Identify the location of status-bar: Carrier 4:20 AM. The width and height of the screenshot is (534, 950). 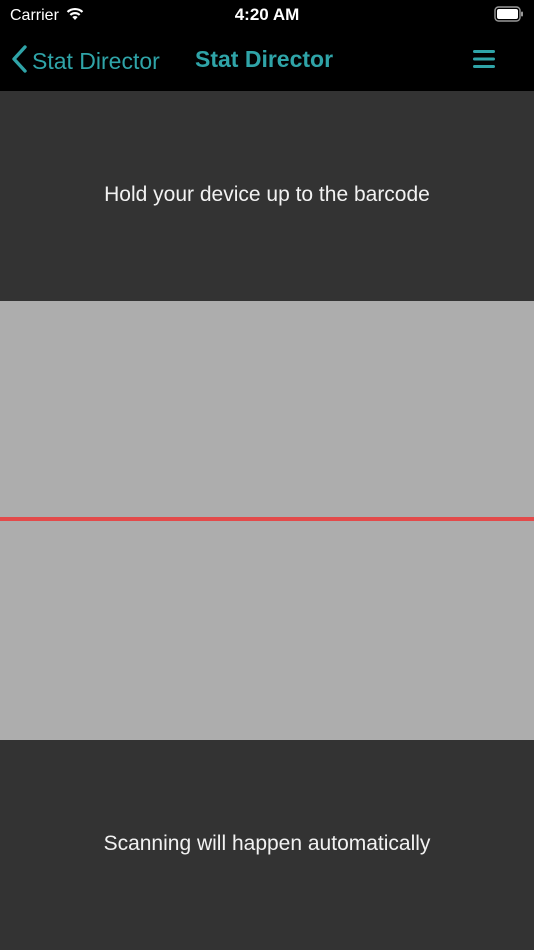
(267, 16).